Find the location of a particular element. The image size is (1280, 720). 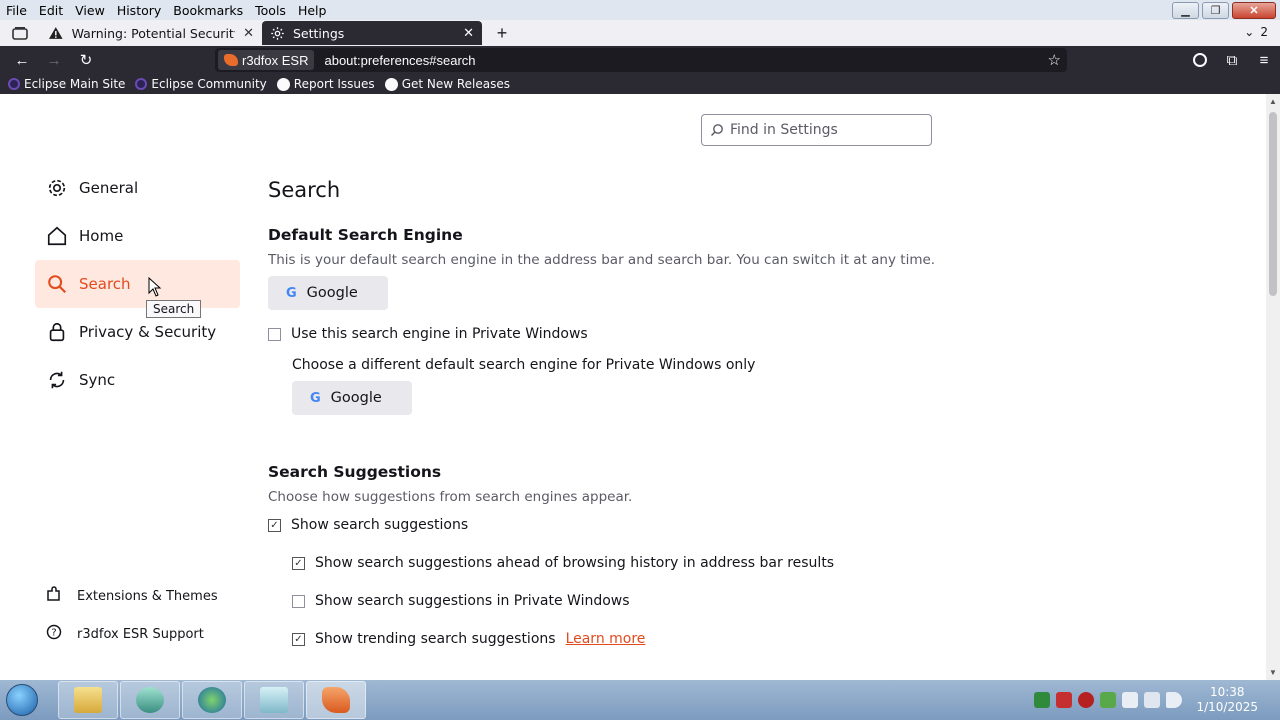

close-icon: ✕ is located at coordinates (1254, 11).